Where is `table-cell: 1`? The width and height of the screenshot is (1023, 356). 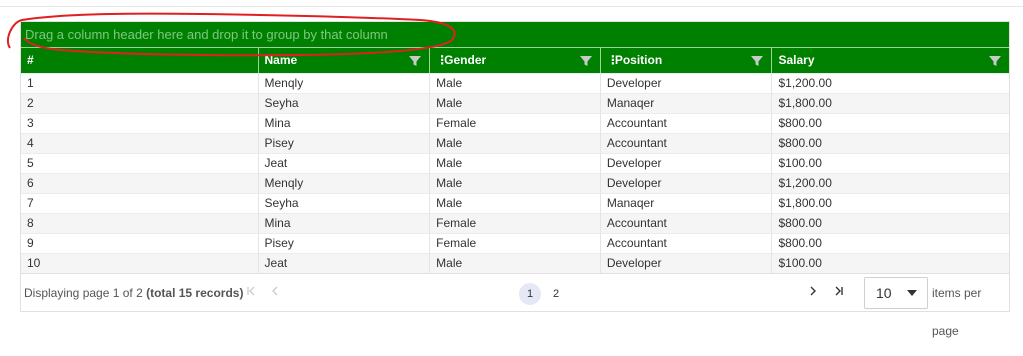
table-cell: 1 is located at coordinates (30, 83).